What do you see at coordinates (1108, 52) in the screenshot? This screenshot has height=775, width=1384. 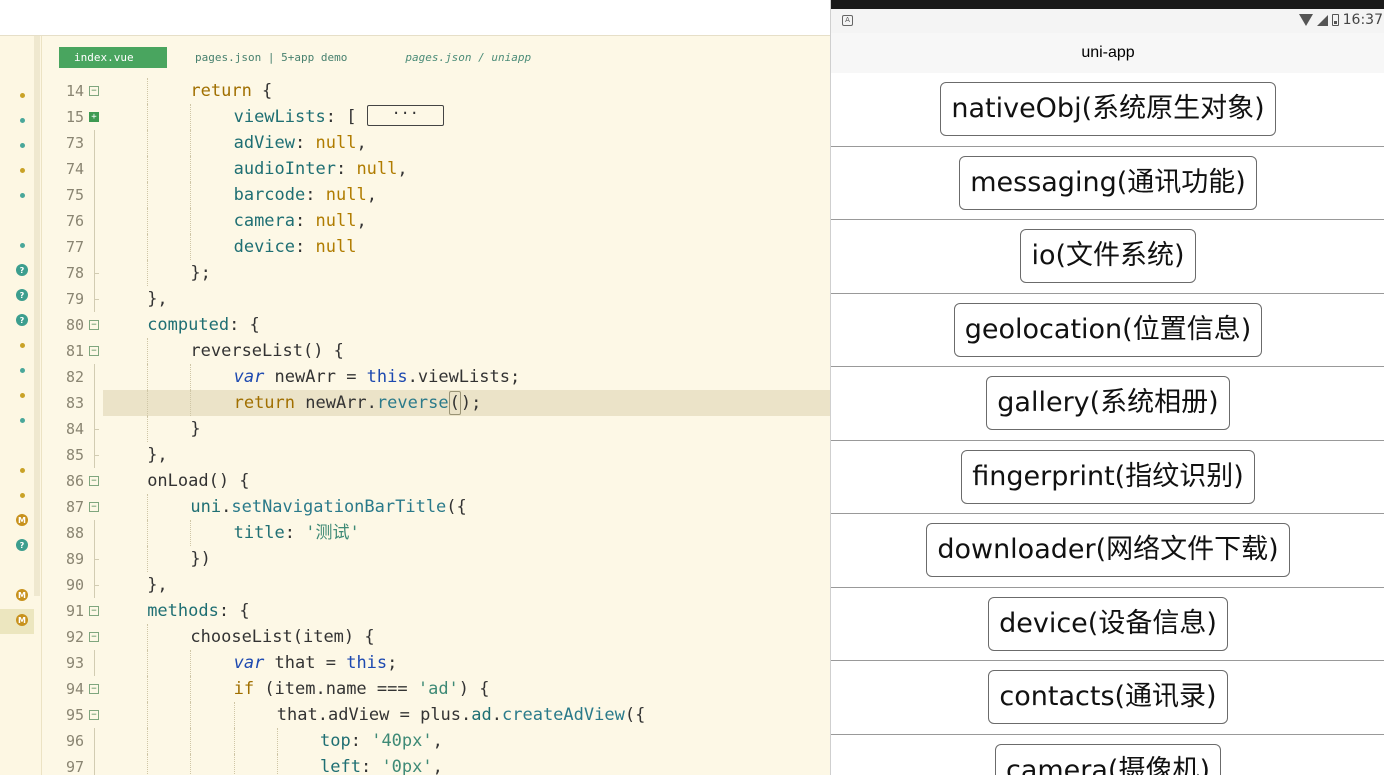 I see `nav-title: uni-app` at bounding box center [1108, 52].